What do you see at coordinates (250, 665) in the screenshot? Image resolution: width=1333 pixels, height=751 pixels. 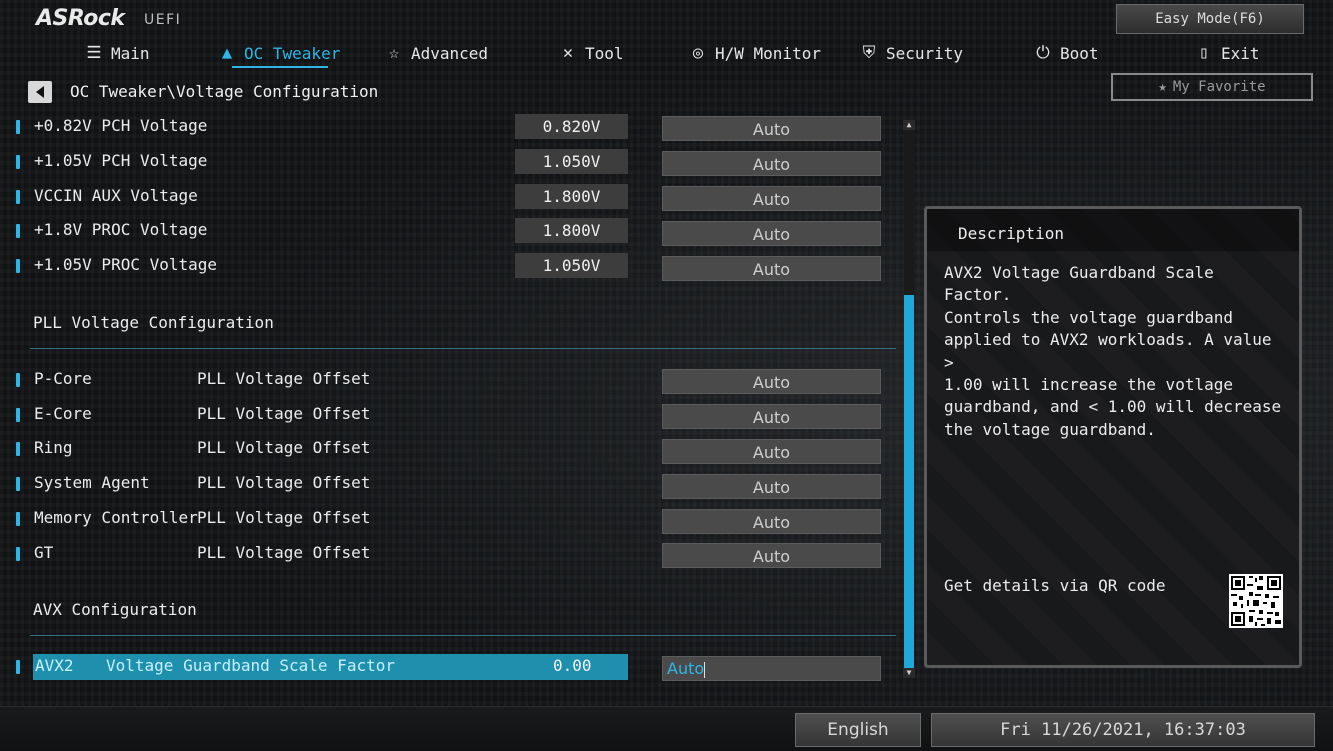 I see `selected-row-label: Voltage Guardband Scale Factor` at bounding box center [250, 665].